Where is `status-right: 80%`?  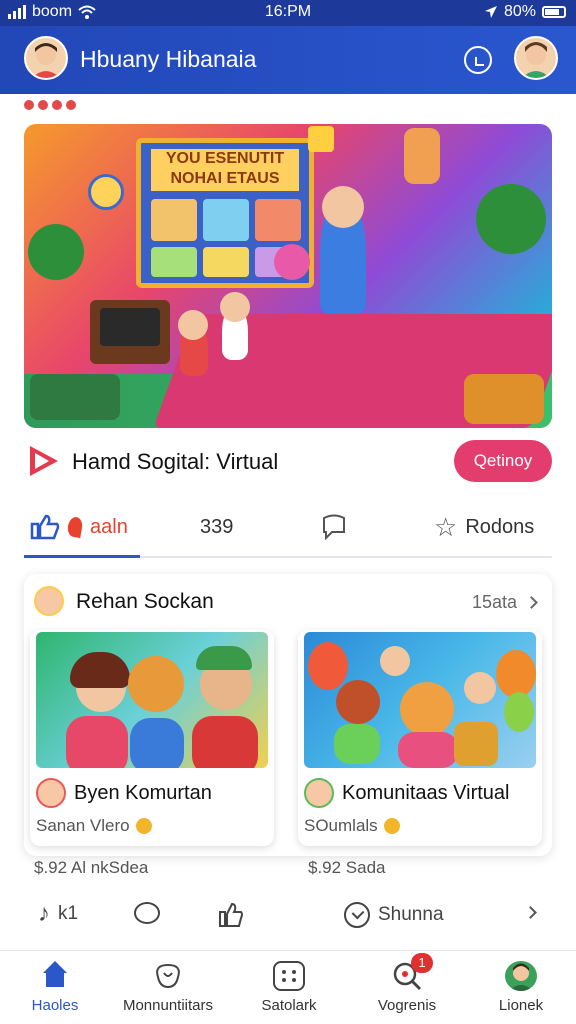 status-right: 80% is located at coordinates (525, 12).